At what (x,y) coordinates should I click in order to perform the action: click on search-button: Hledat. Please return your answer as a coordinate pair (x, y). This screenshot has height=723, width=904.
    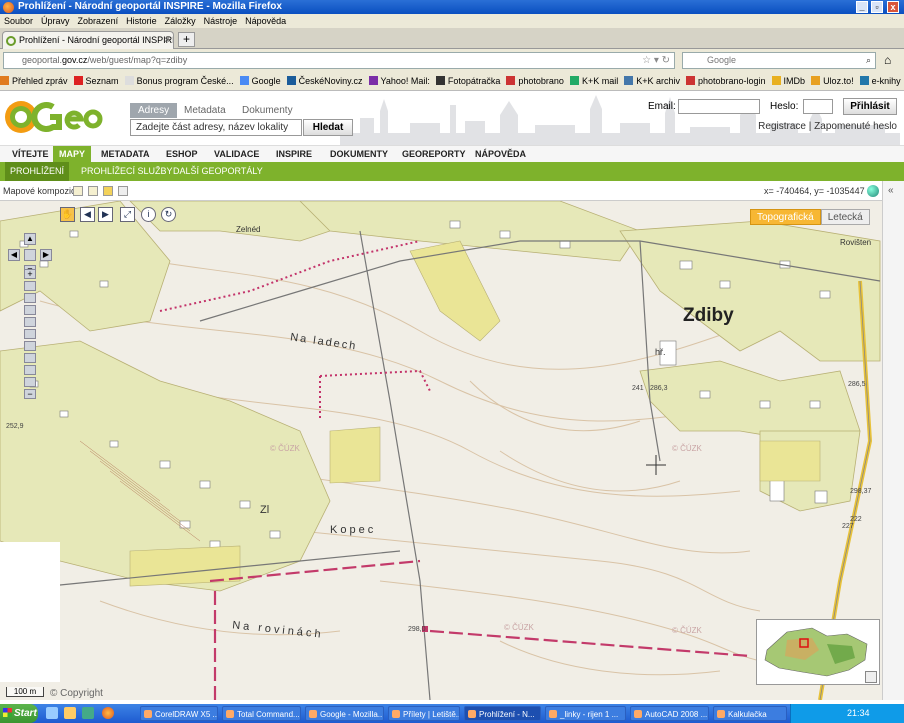
    Looking at the image, I should click on (328, 127).